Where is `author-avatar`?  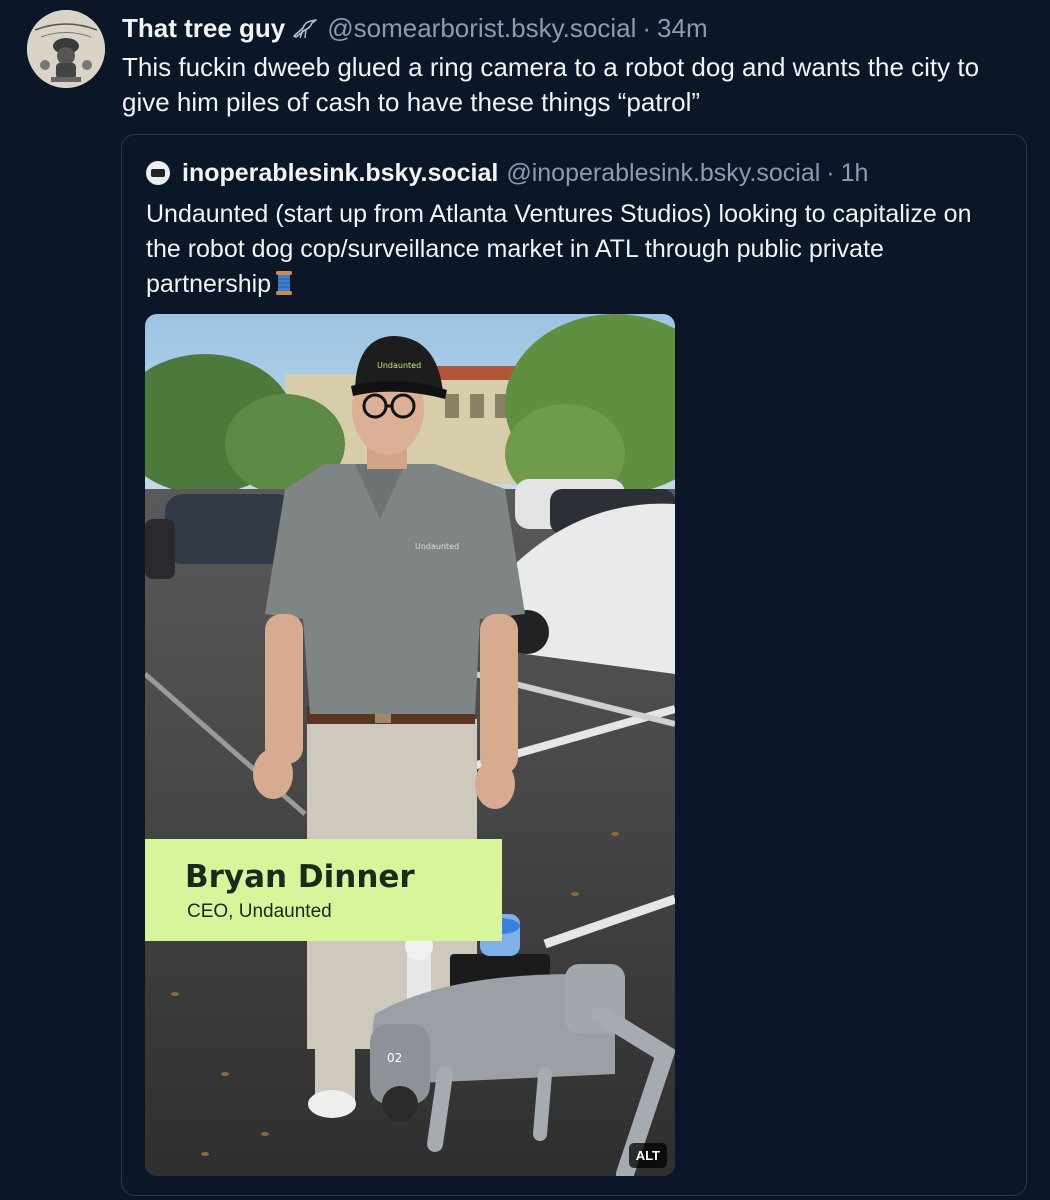
author-avatar is located at coordinates (66, 49).